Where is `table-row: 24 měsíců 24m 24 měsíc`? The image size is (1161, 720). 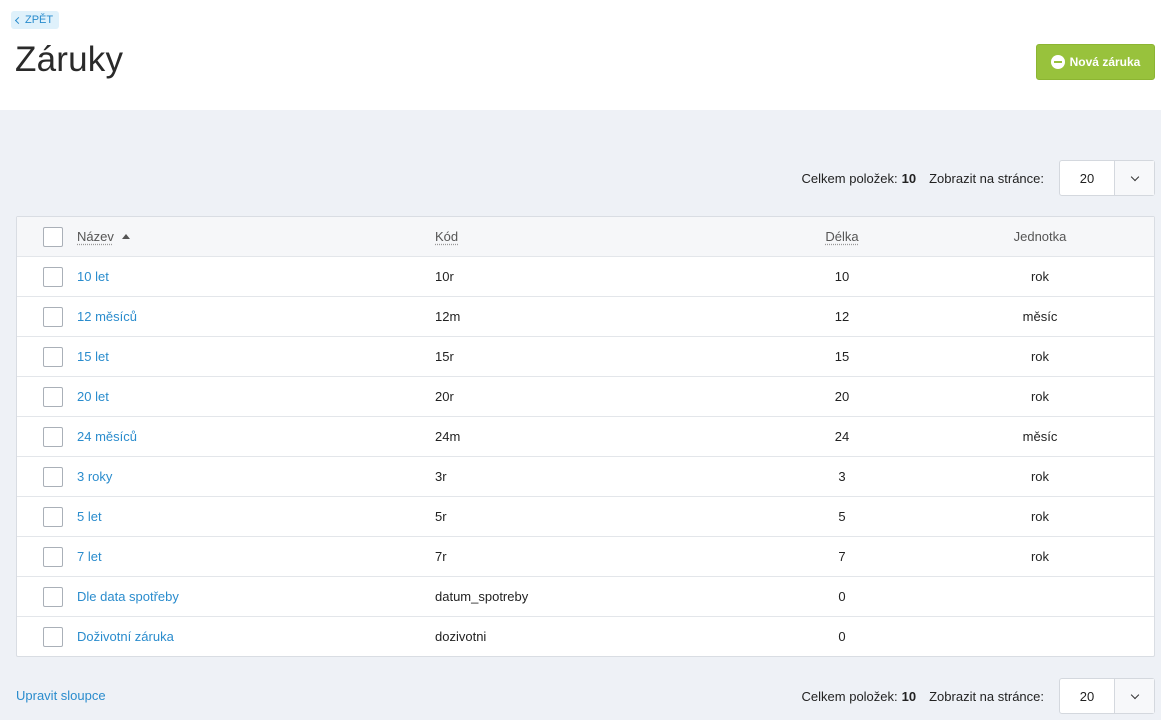
table-row: 24 měsíců 24m 24 měsíc is located at coordinates (585, 437).